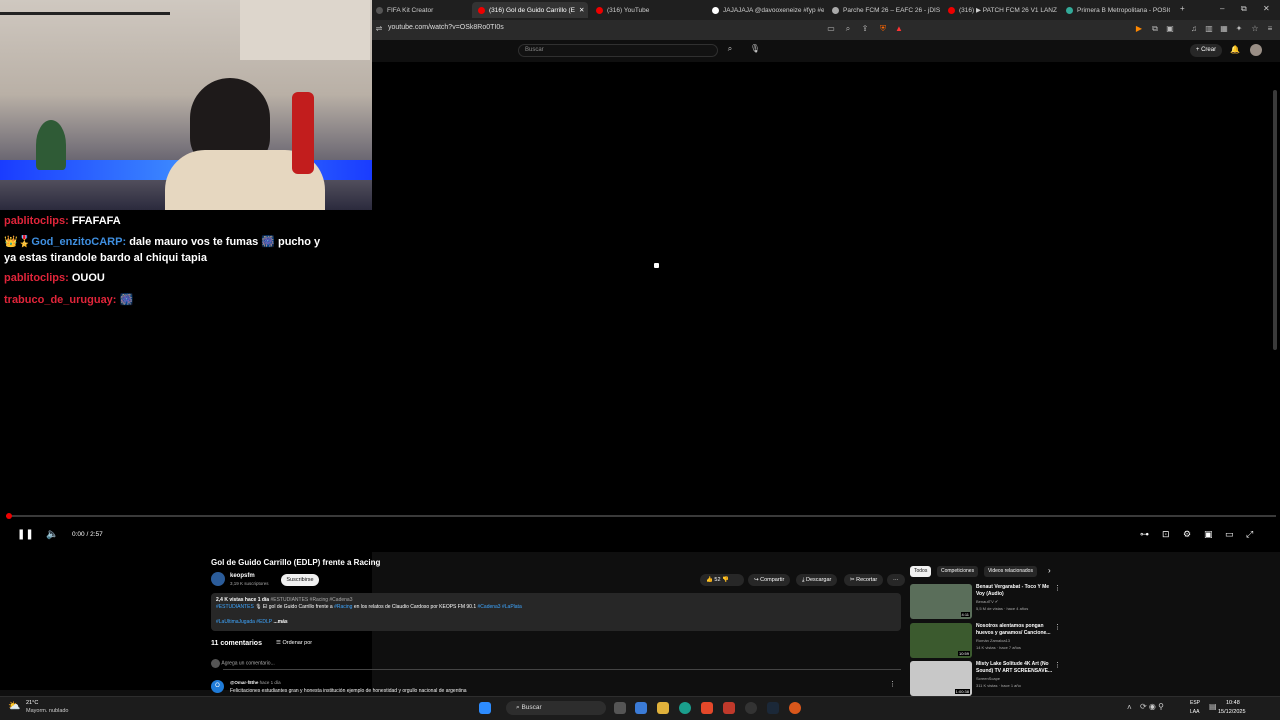 This screenshot has height=720, width=1280. What do you see at coordinates (707, 708) in the screenshot?
I see `brave-icon` at bounding box center [707, 708].